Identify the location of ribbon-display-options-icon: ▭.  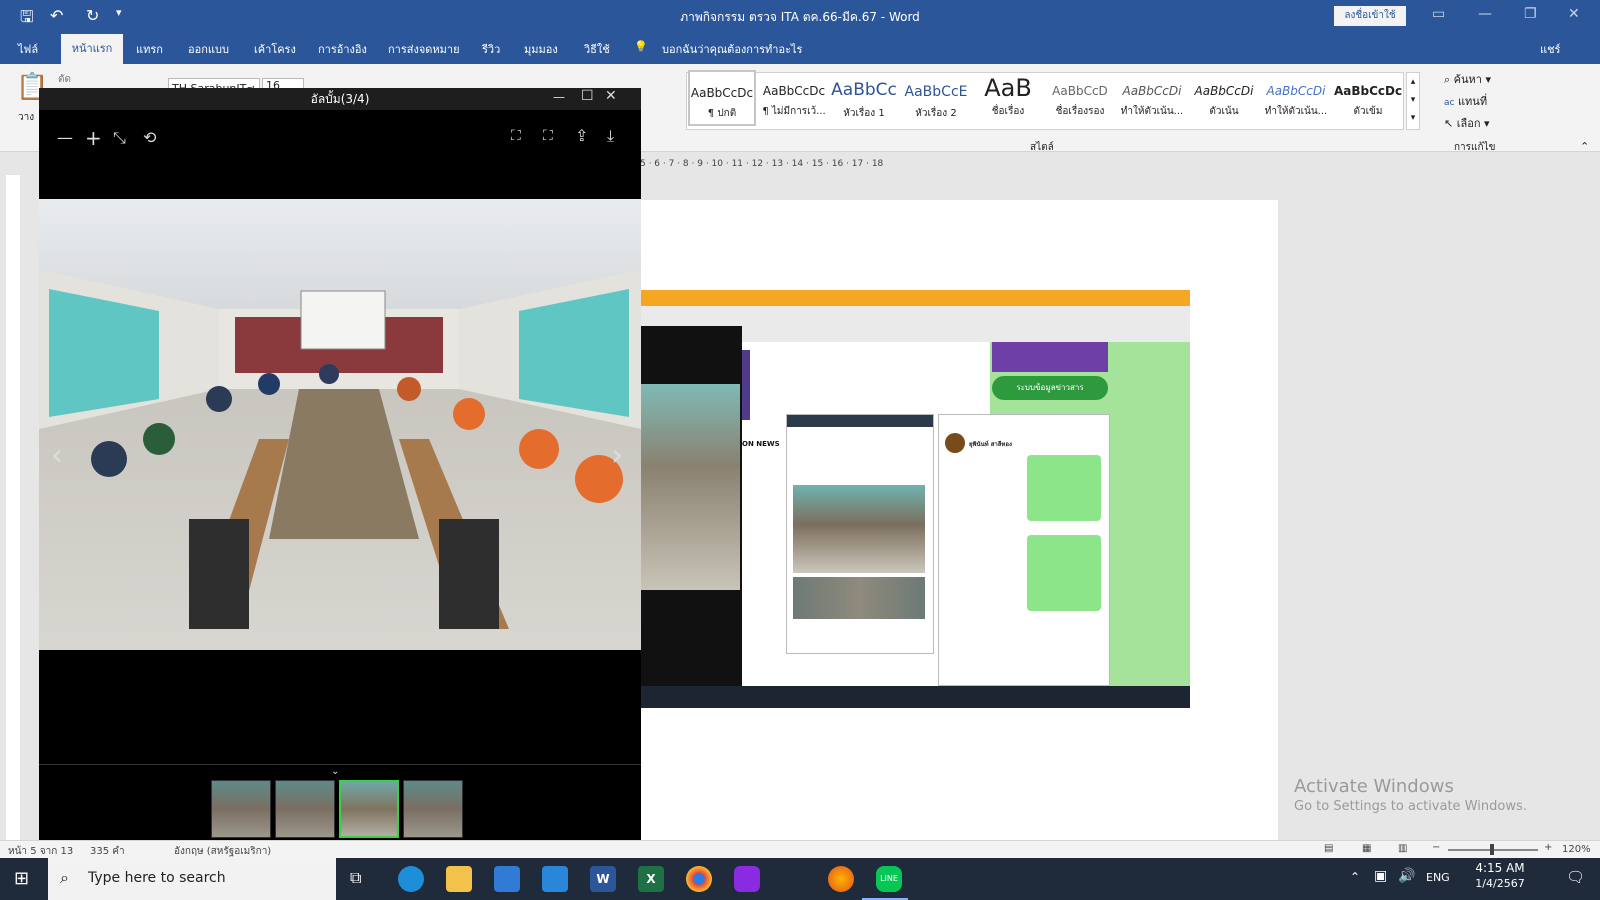
(1438, 14).